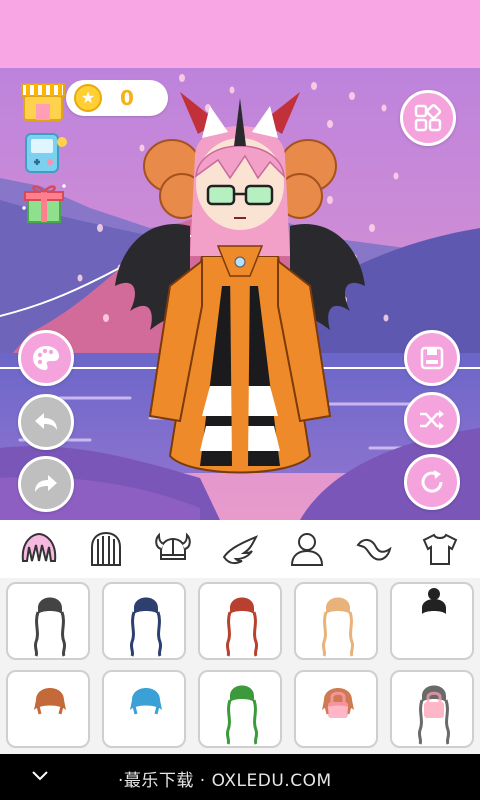  I want to click on back-hair-icon, so click(106, 548).